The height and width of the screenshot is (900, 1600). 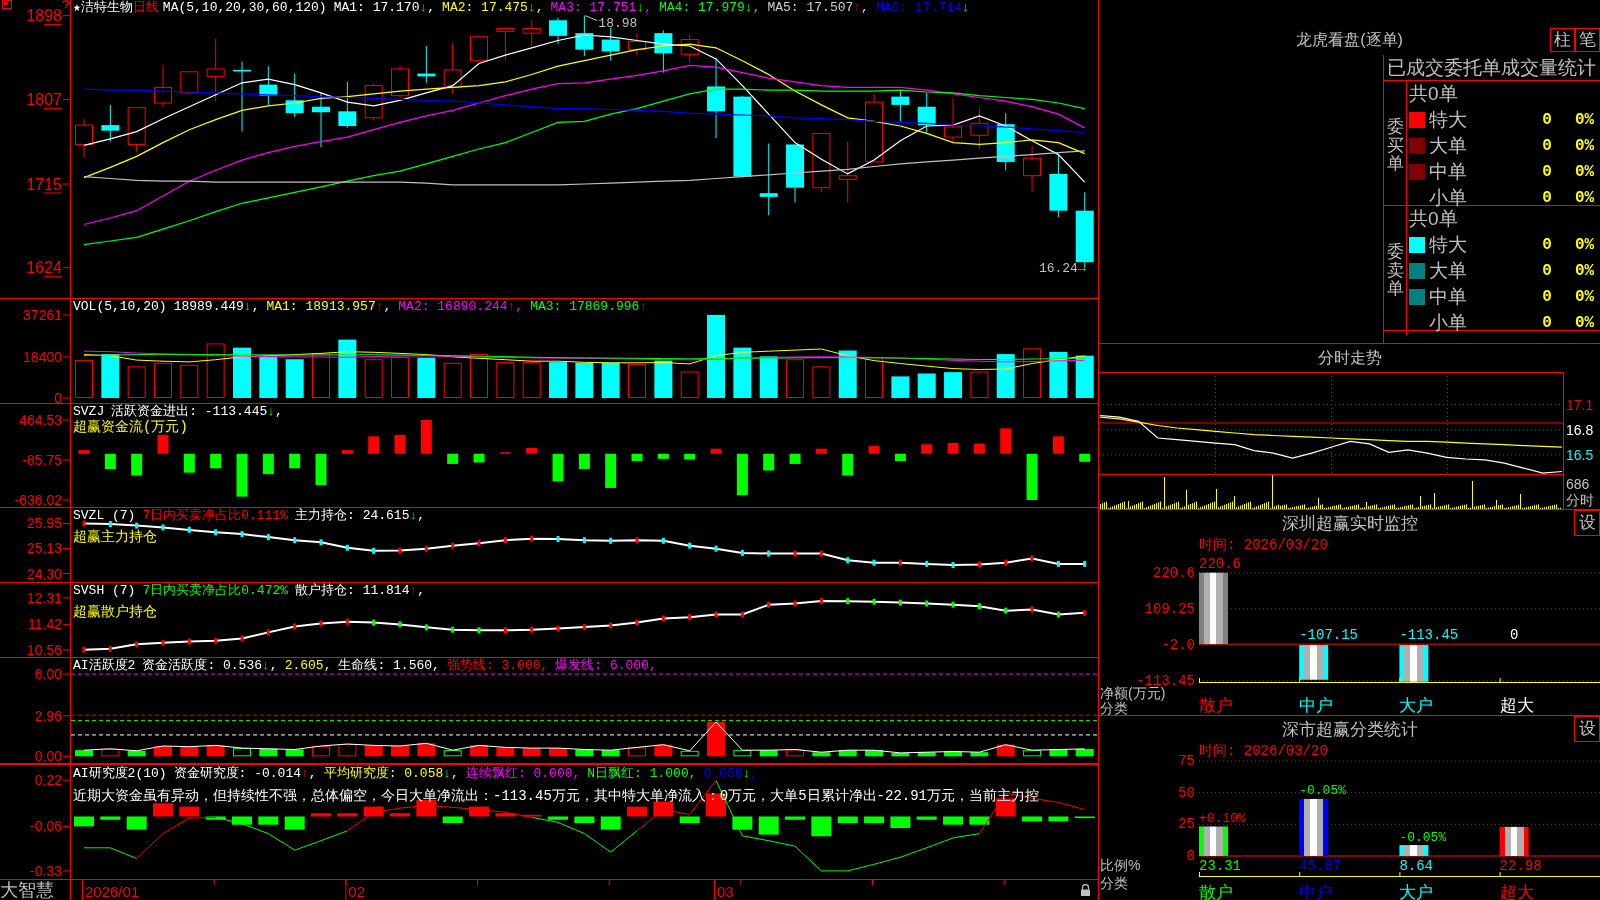 What do you see at coordinates (44, 597) in the screenshot?
I see `axis-label: 12.31` at bounding box center [44, 597].